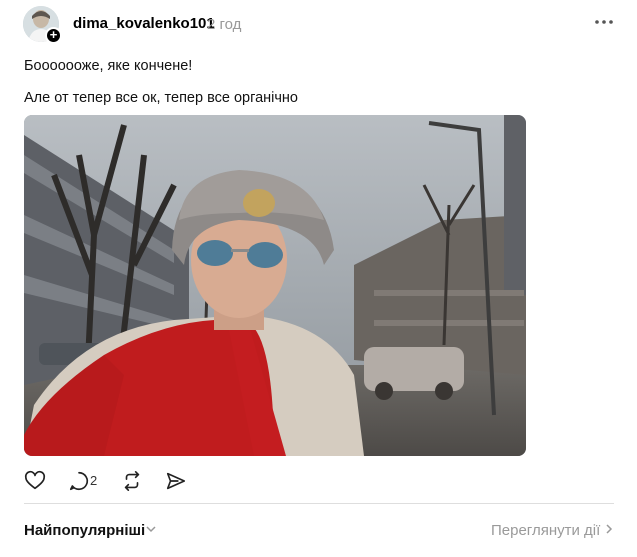 The height and width of the screenshot is (557, 637). I want to click on post-text-line: Бооооооже, яке кончене!, so click(108, 66).